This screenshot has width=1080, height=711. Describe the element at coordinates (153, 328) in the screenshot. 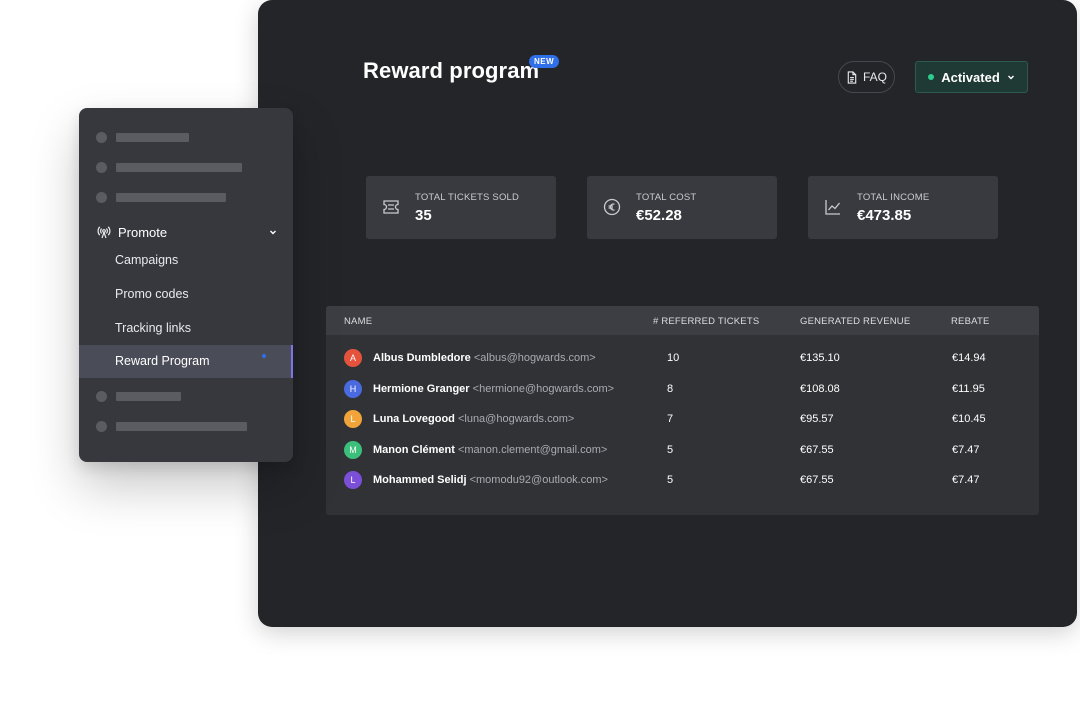

I see `sidebar-item-tracking-links: Tracking links` at that location.